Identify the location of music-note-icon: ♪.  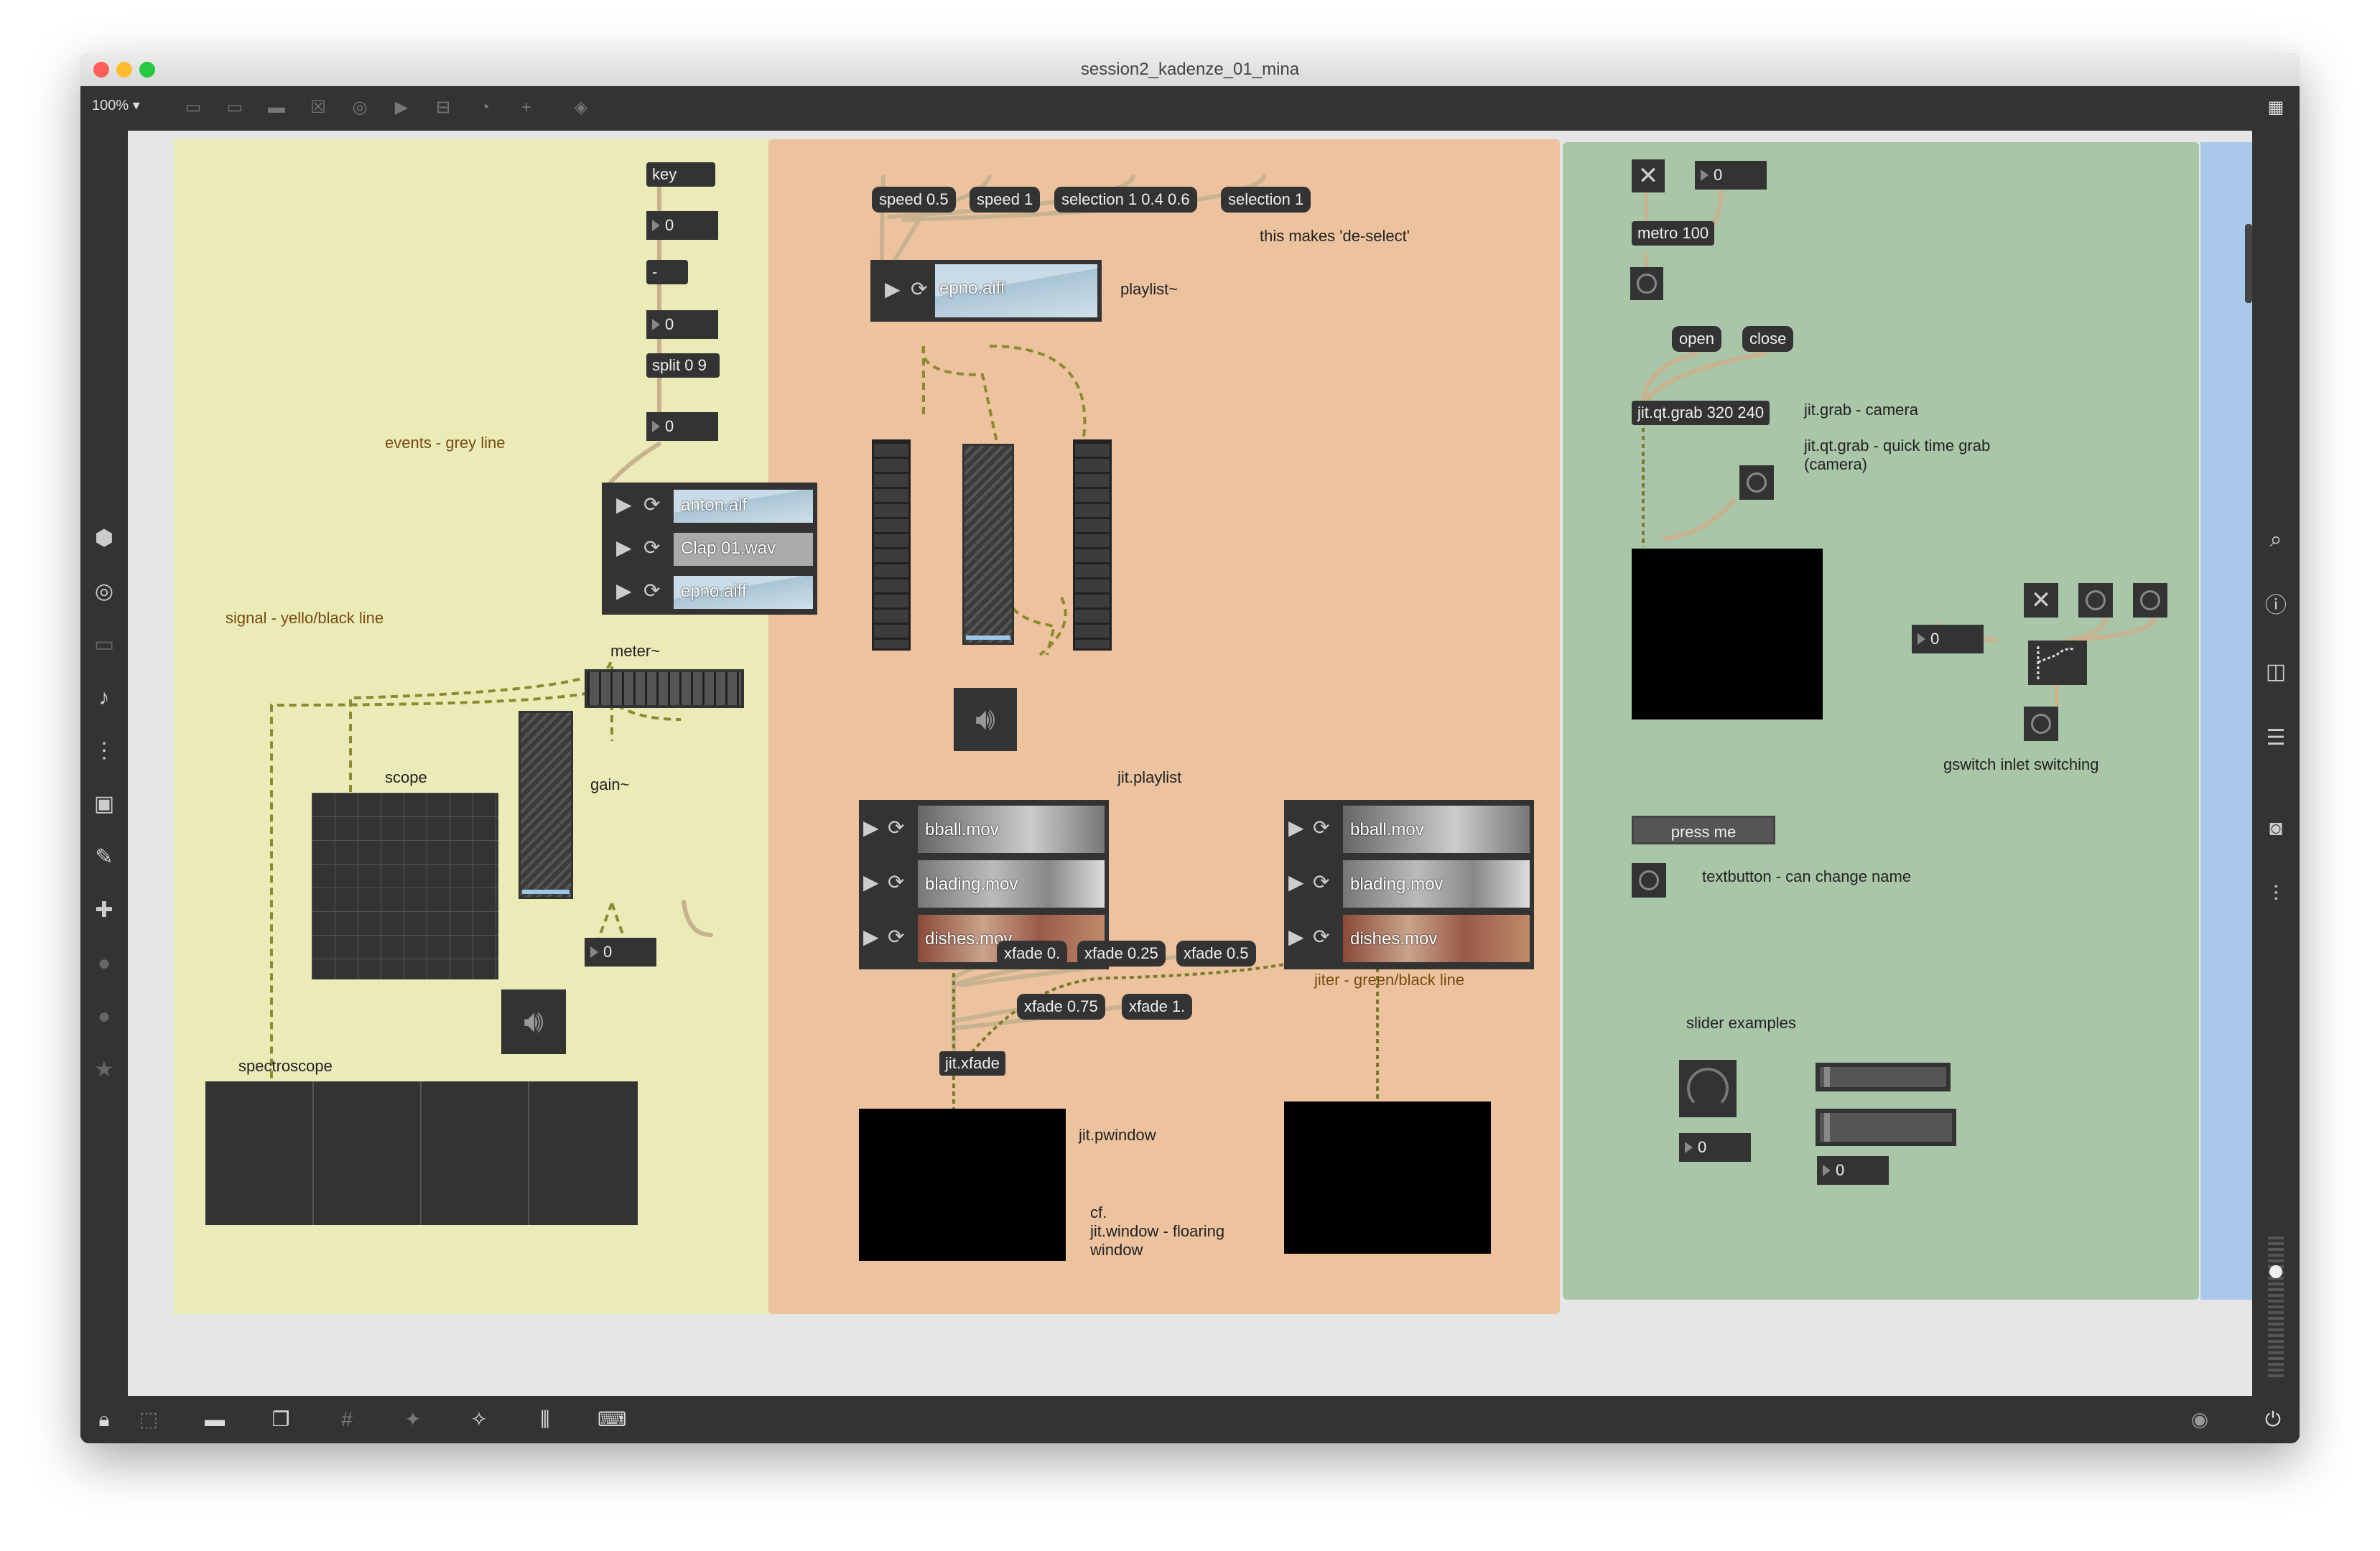
(104, 698).